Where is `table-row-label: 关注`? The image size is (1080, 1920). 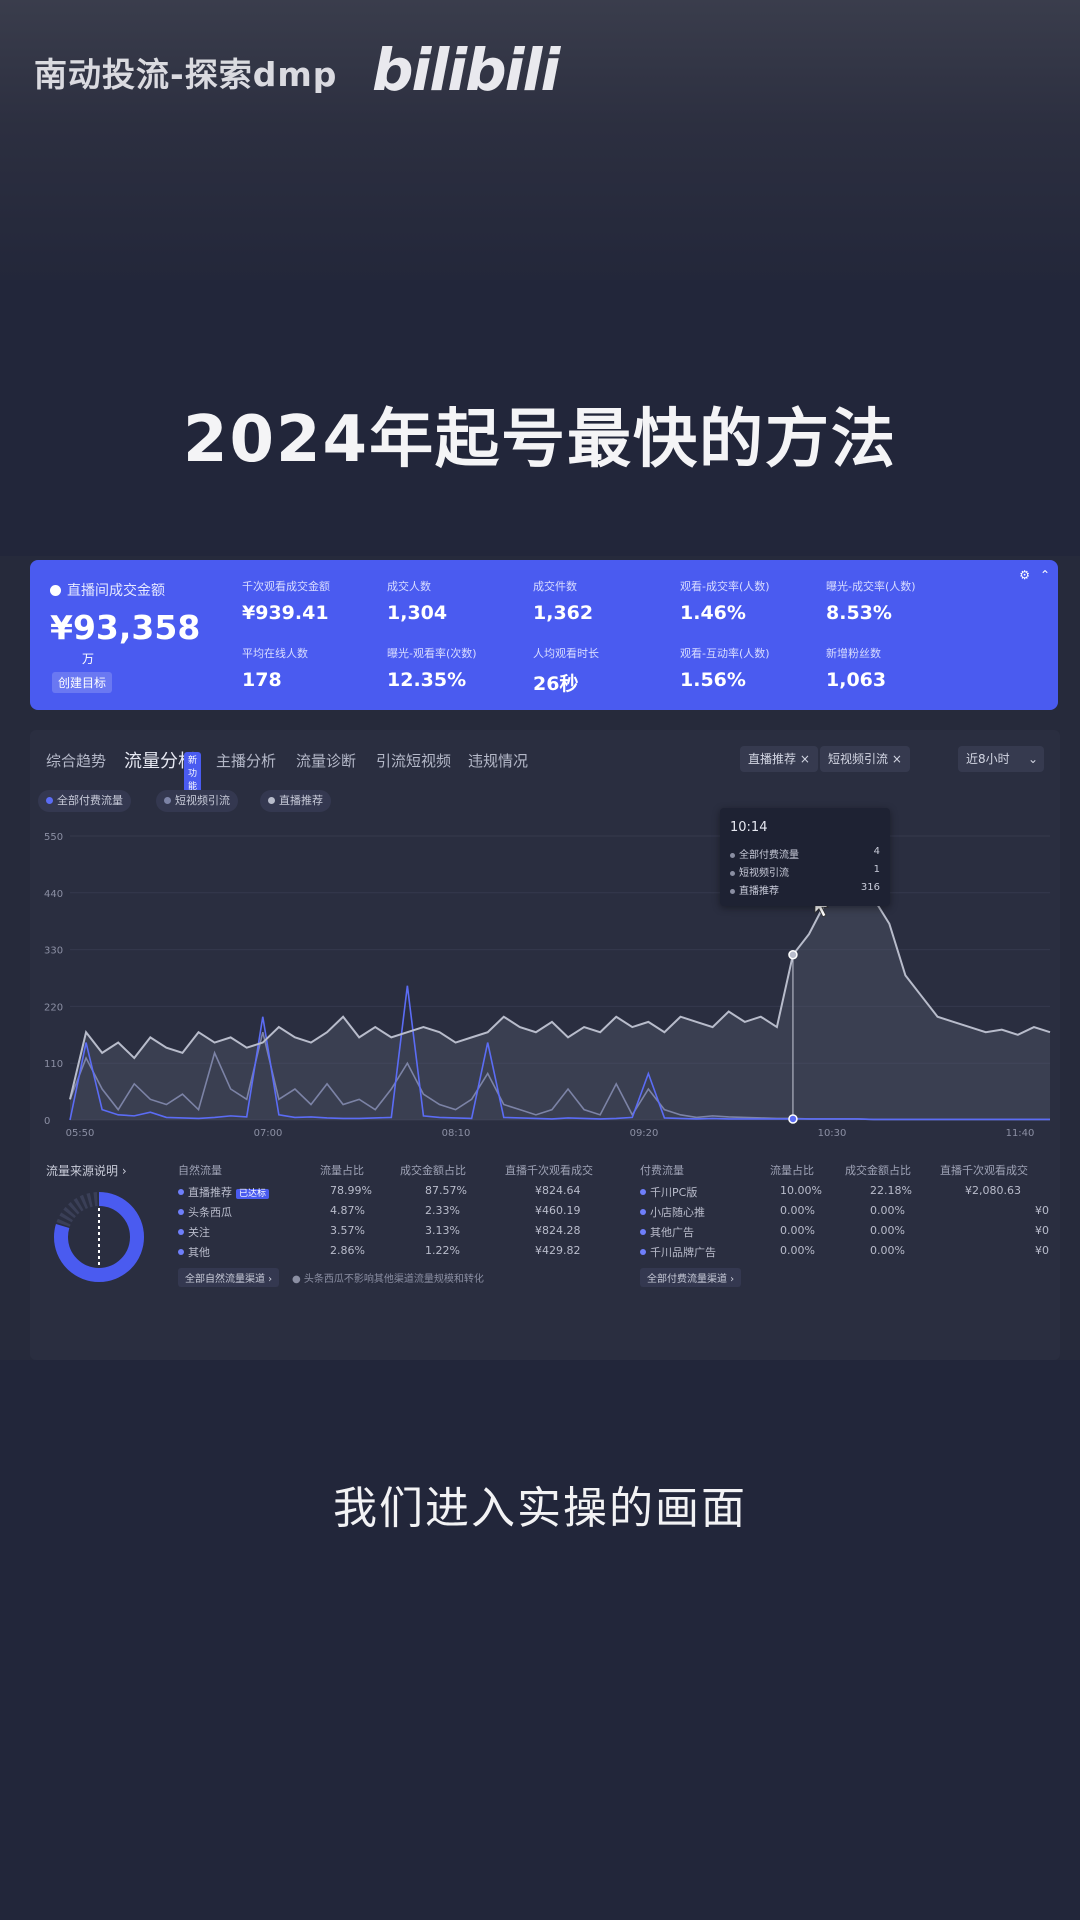
table-row-label: 关注 is located at coordinates (194, 1232).